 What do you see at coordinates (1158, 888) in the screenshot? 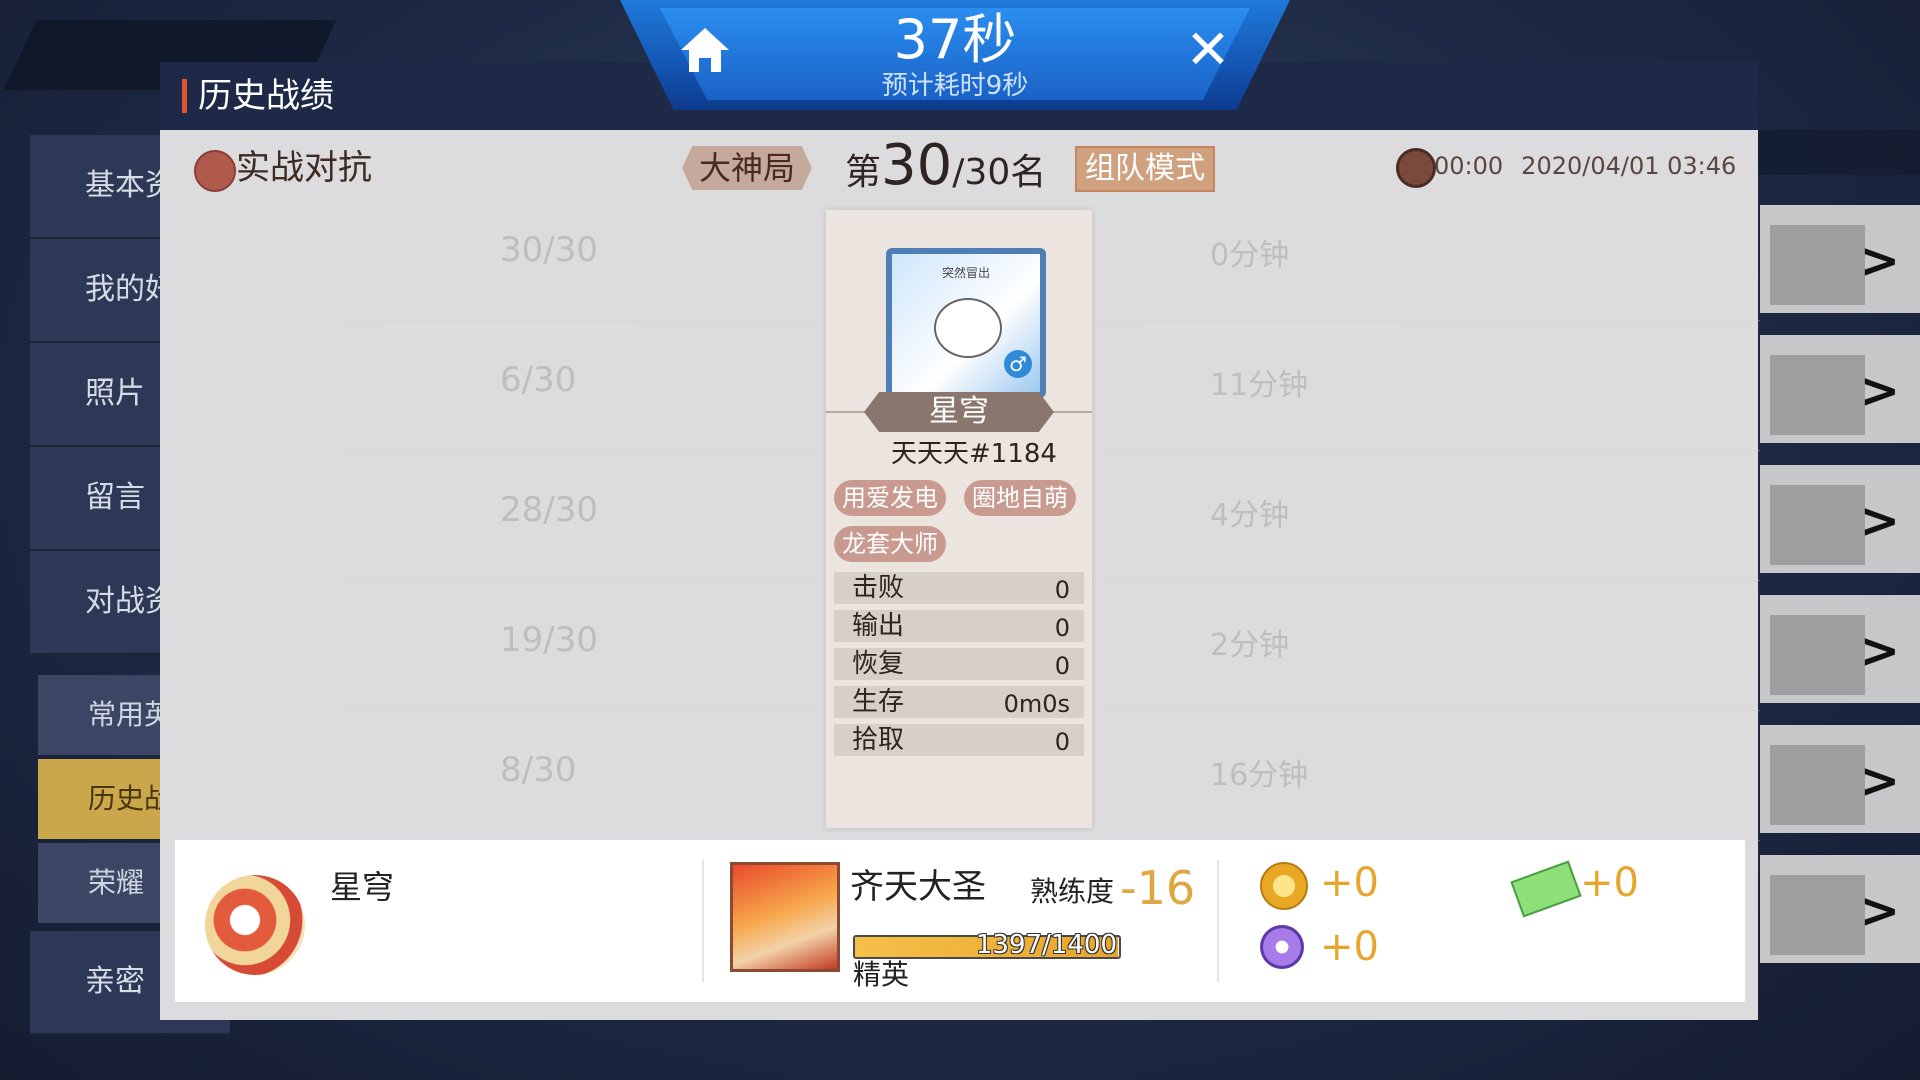
I see `proficiency-delta: -16` at bounding box center [1158, 888].